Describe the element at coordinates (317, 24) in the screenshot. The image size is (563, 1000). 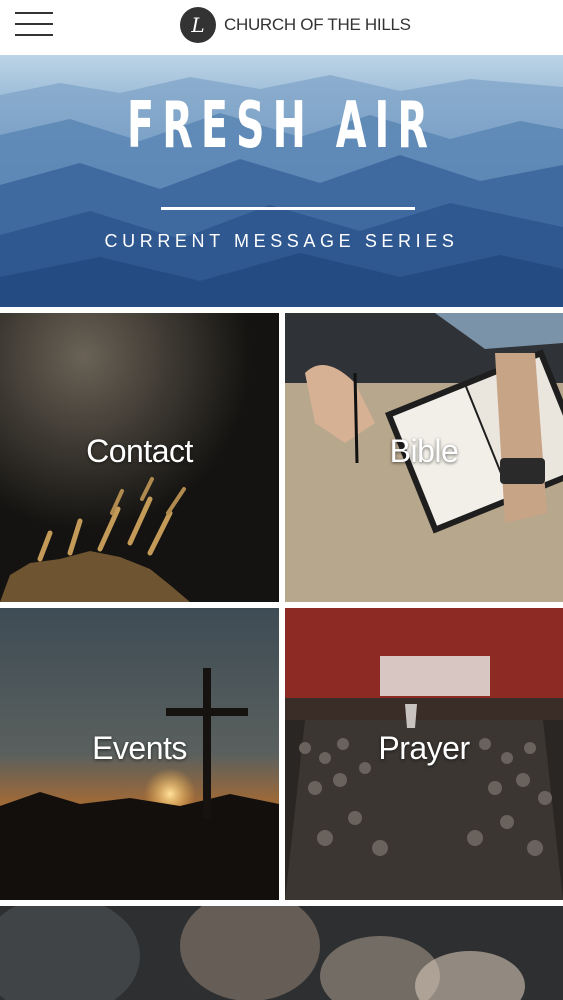
I see `brand-name: CHURCH OF THE HILLS` at that location.